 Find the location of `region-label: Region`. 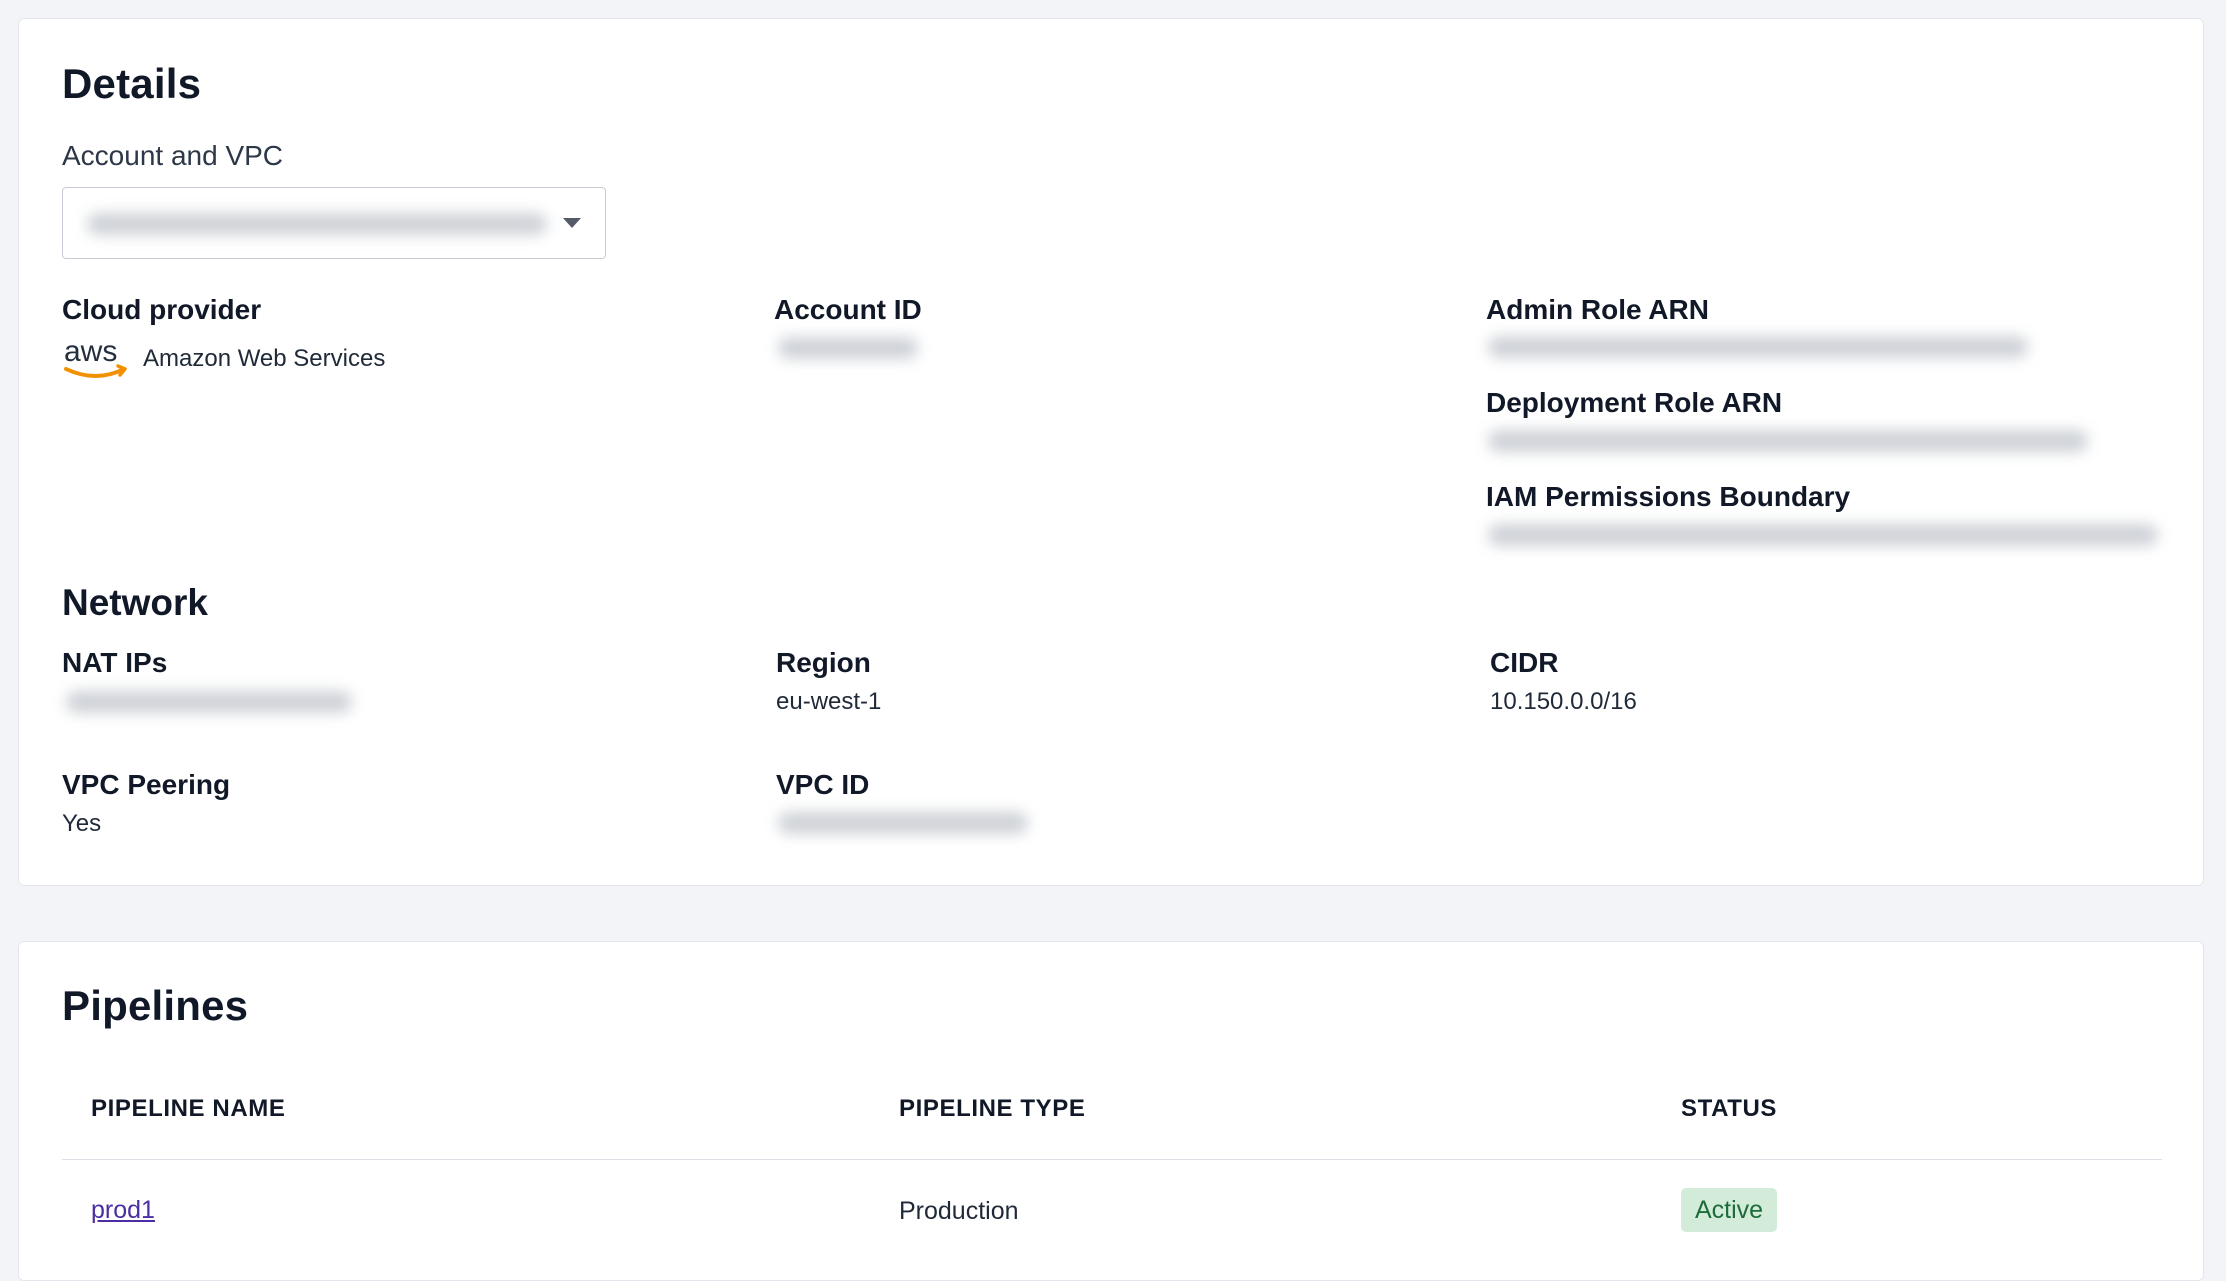

region-label: Region is located at coordinates (823, 662).